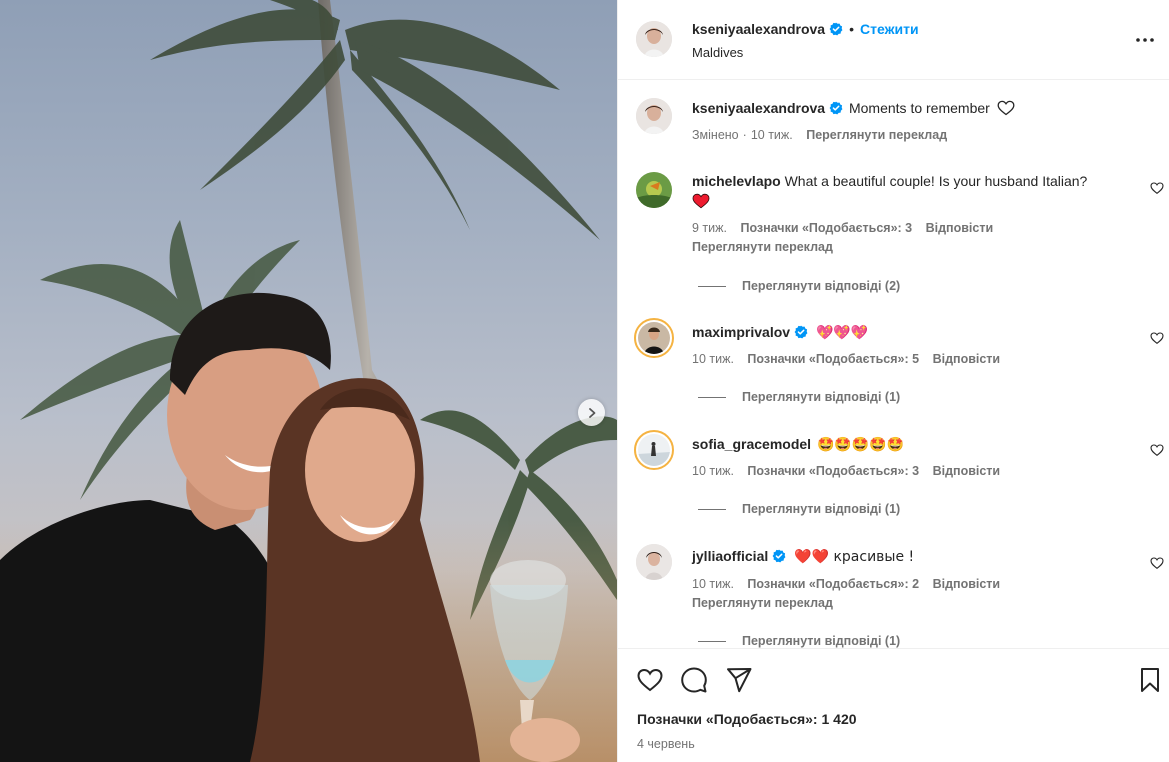 This screenshot has height=762, width=1169. What do you see at coordinates (833, 584) in the screenshot?
I see `comment-likes: Позначки «Подобається»: 2` at bounding box center [833, 584].